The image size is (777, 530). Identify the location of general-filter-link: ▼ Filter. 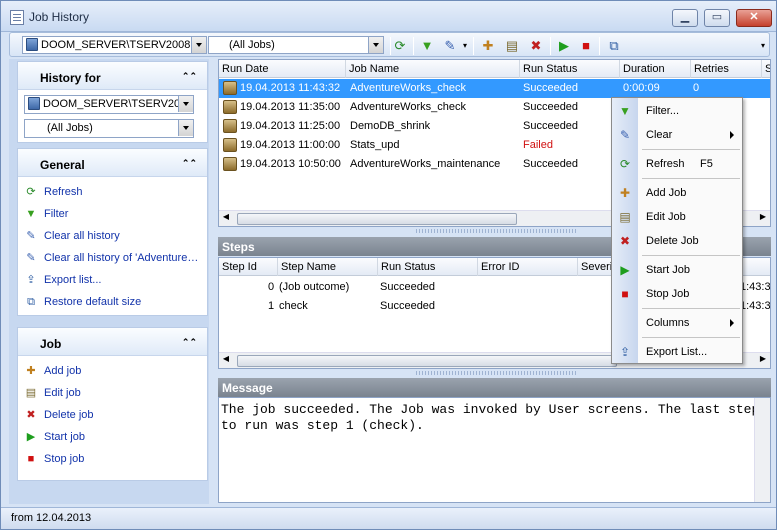
(112, 214).